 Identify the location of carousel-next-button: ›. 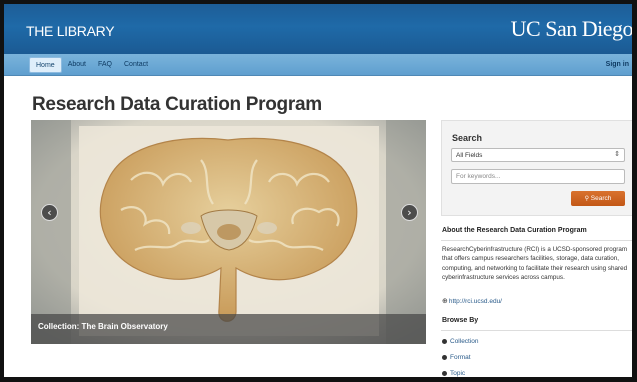
(409, 212).